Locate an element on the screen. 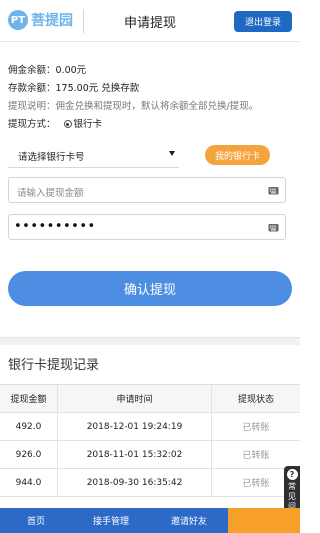  table-header-row: 提现金额 申请时间 提现状态 is located at coordinates (150, 399).